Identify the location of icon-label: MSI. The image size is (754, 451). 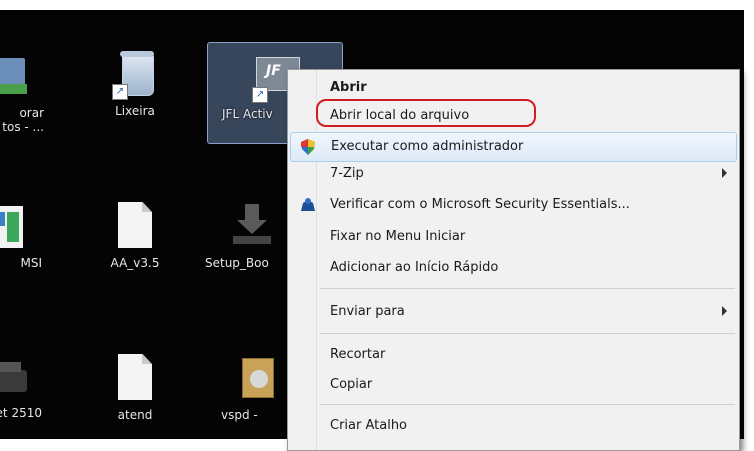
(31, 263).